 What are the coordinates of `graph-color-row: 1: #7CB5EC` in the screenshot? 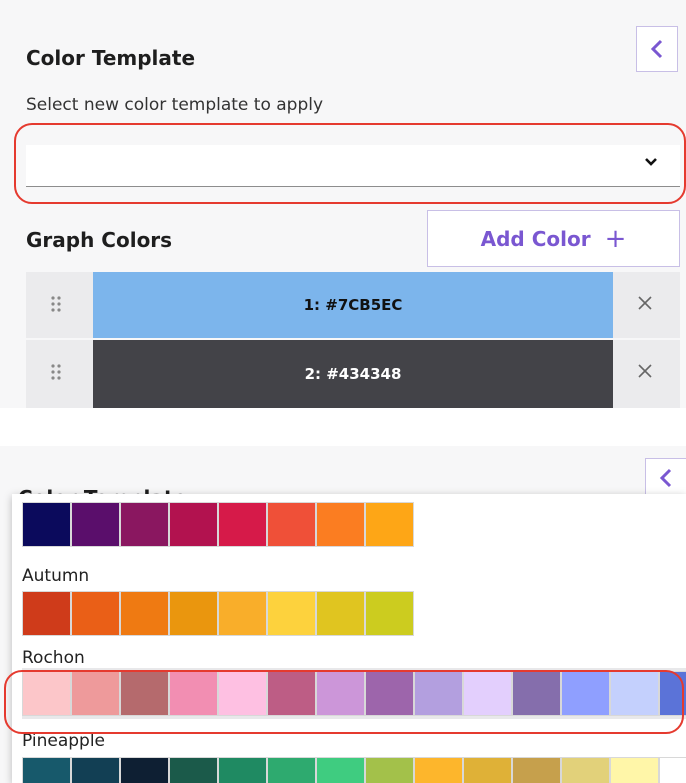 It's located at (353, 305).